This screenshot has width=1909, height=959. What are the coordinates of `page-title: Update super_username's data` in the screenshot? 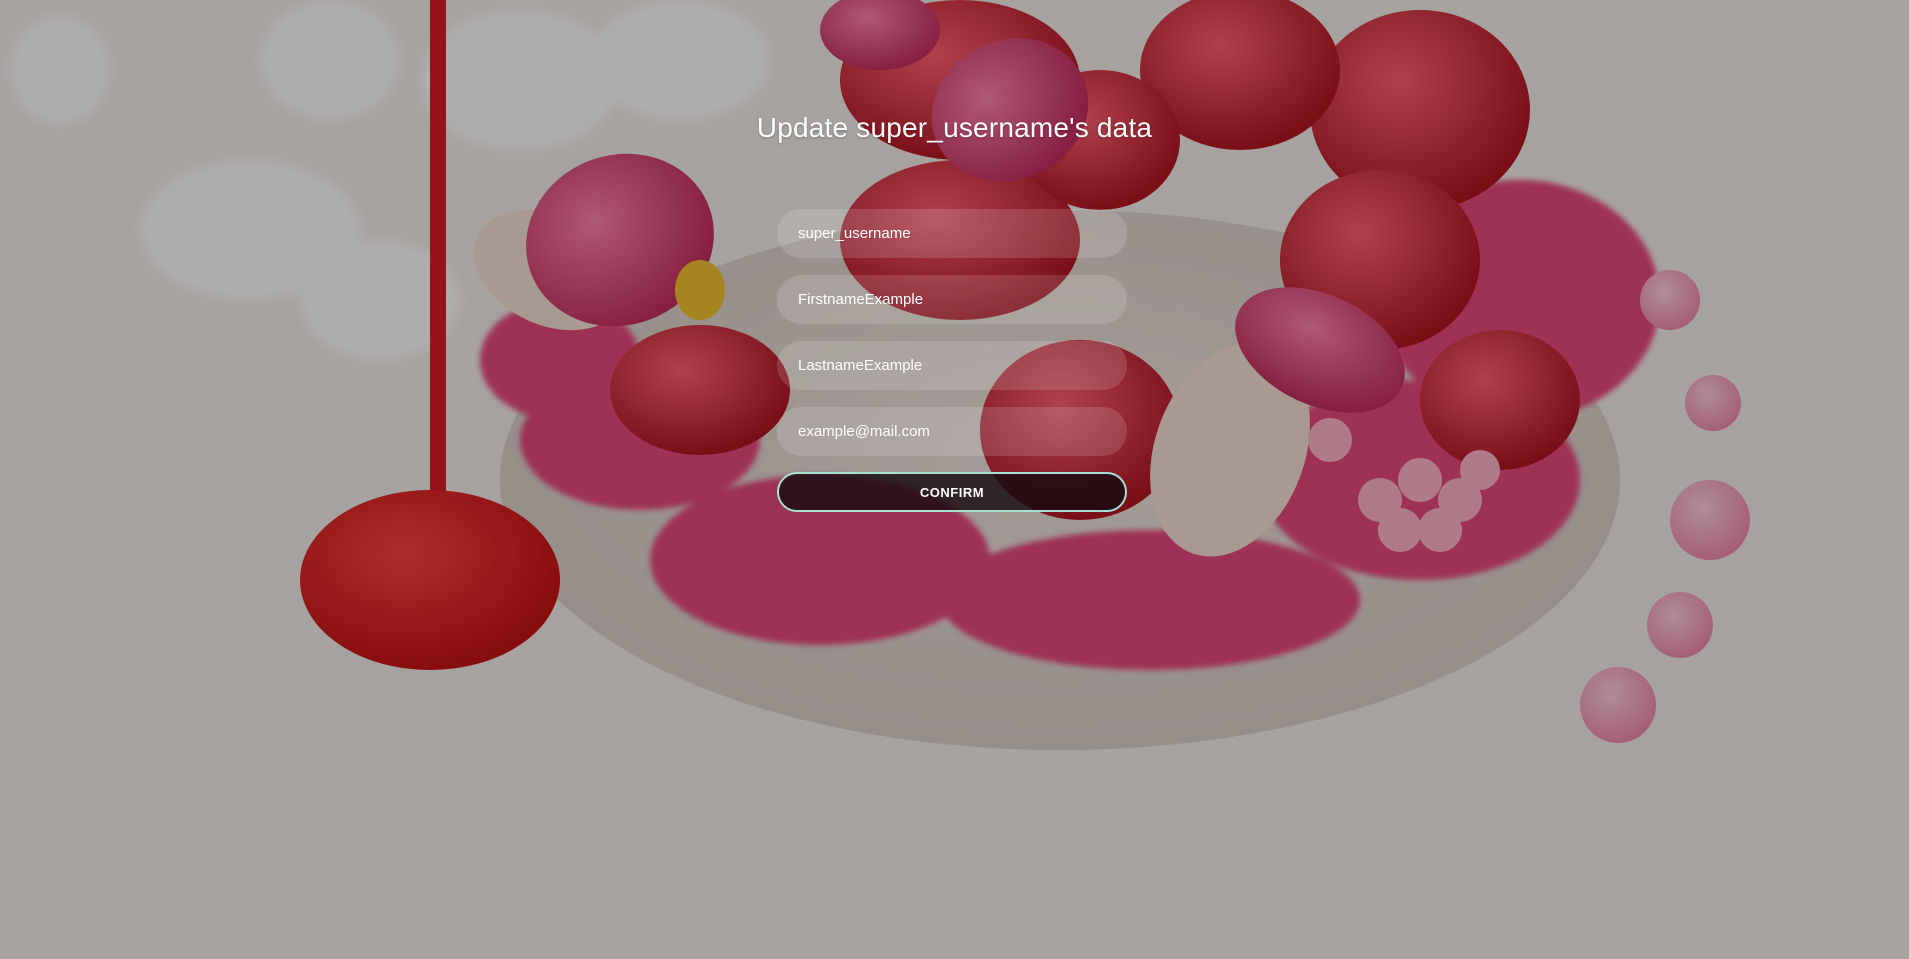 It's located at (954, 127).